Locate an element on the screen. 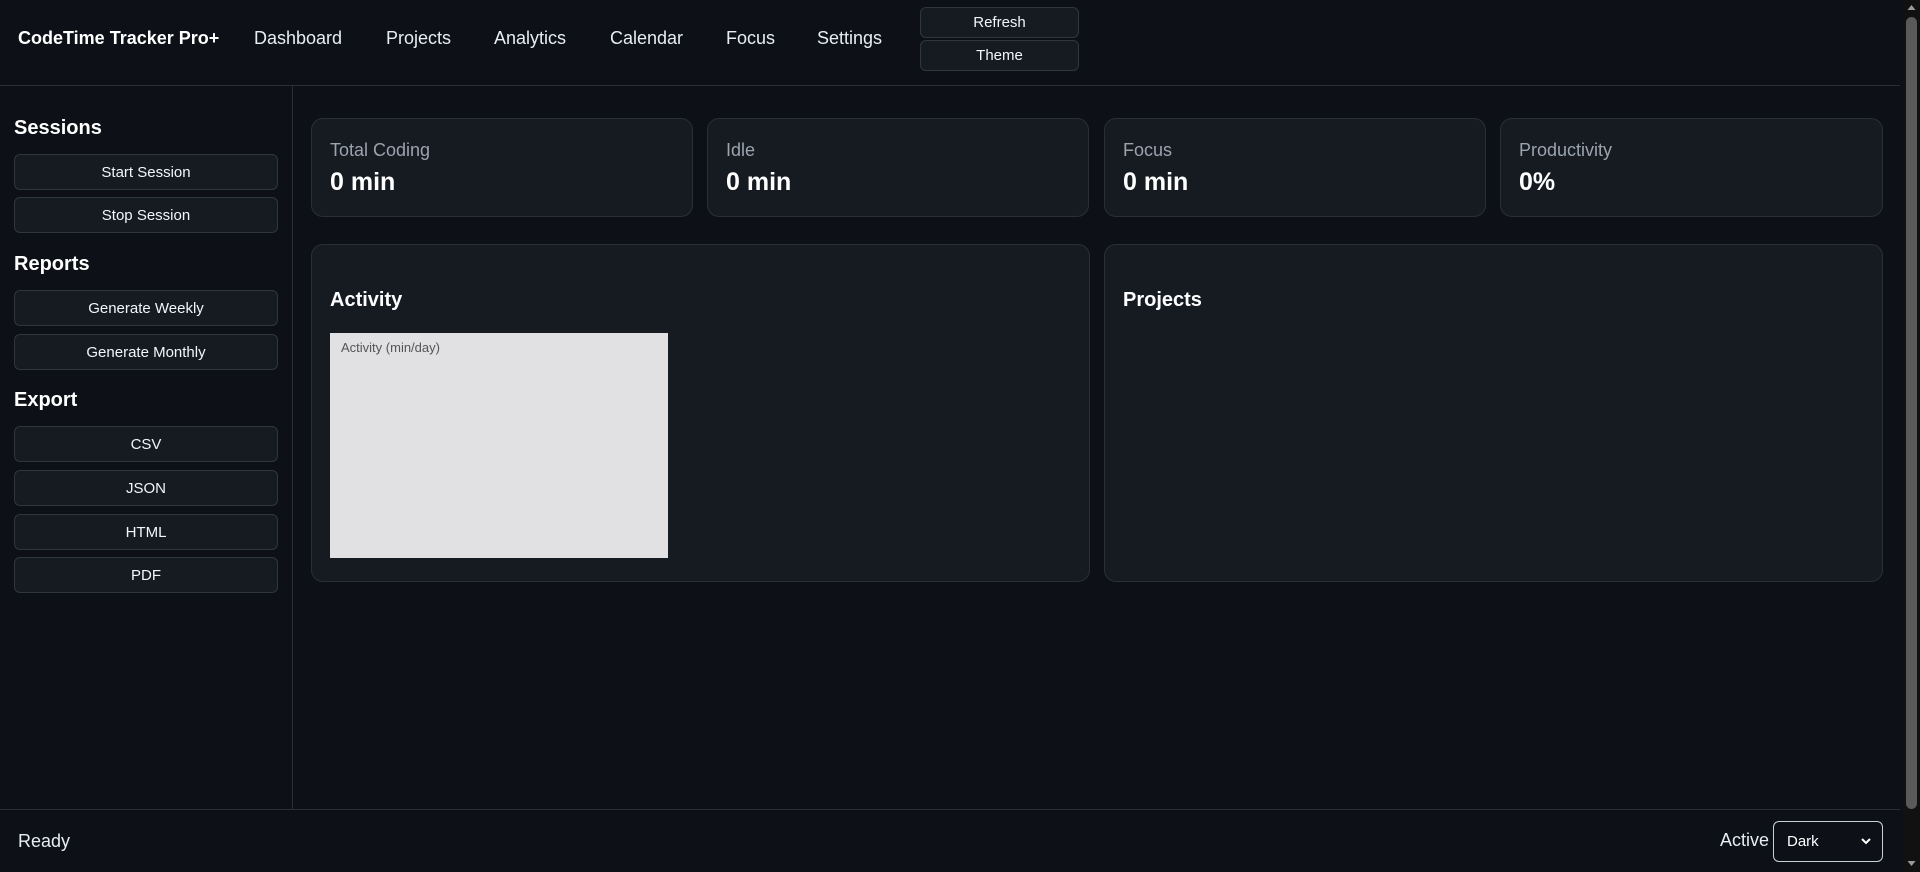  export-pdf-button: PDF is located at coordinates (146, 575).